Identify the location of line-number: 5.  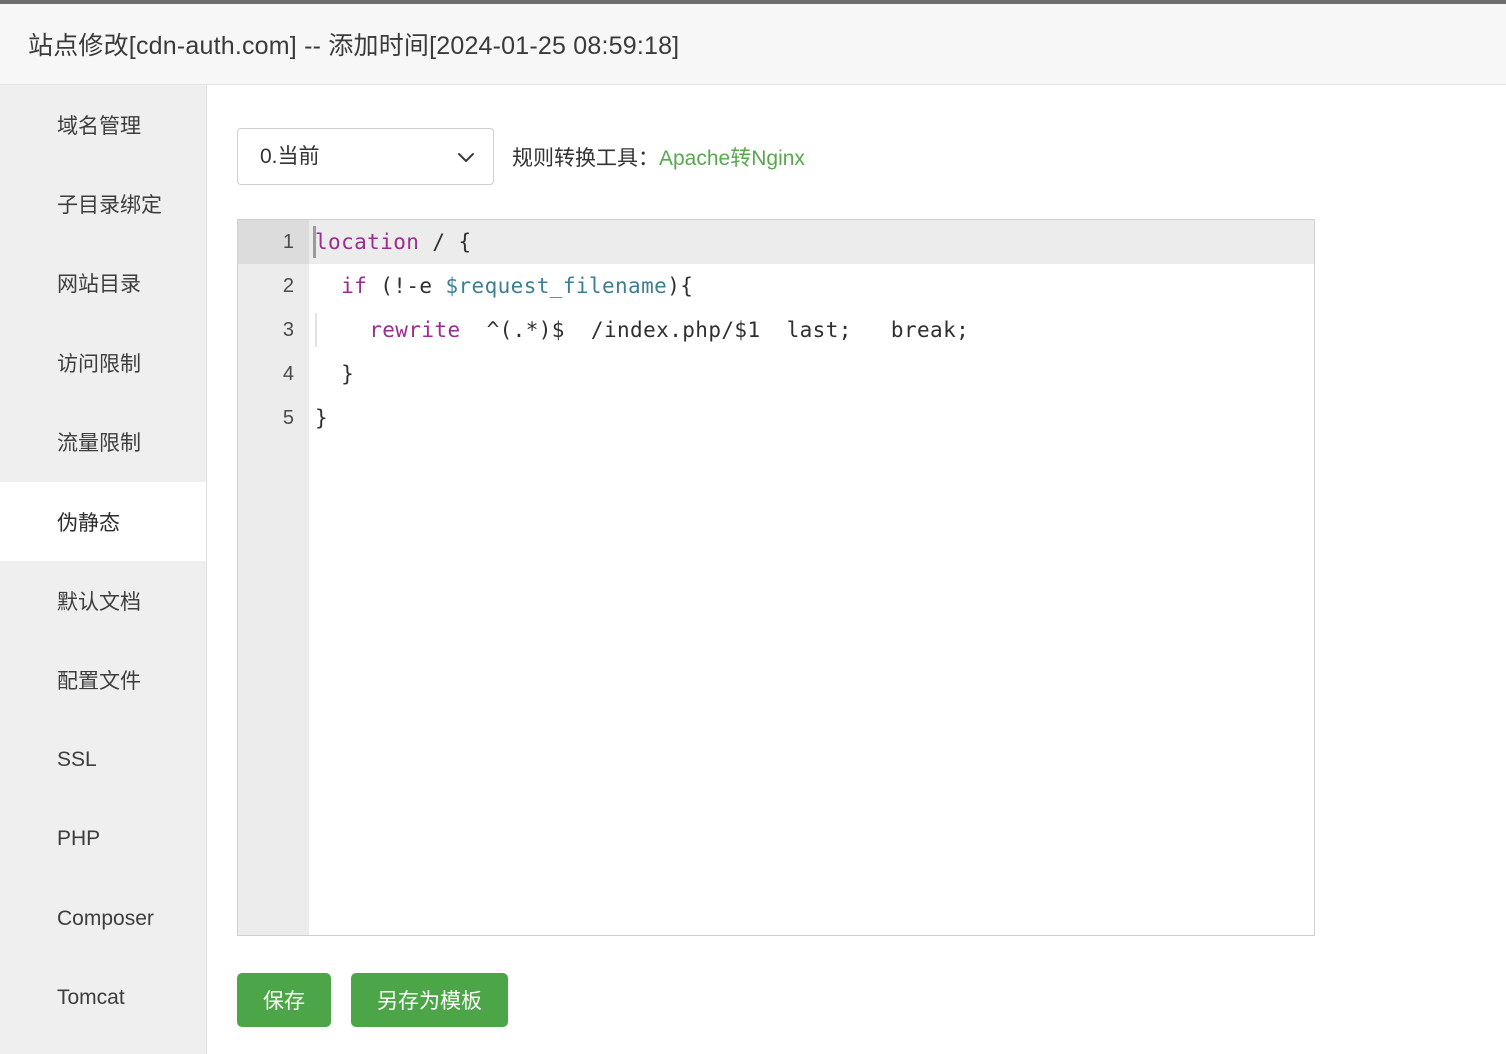
(273, 418).